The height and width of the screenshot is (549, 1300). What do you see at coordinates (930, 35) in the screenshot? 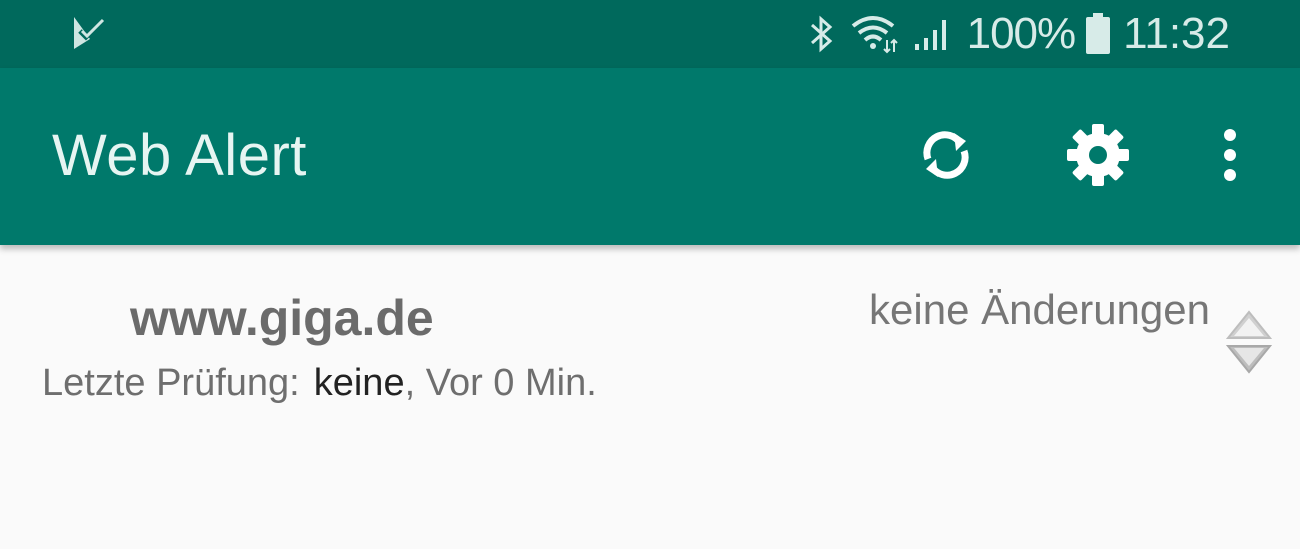
I see `signal-icon` at bounding box center [930, 35].